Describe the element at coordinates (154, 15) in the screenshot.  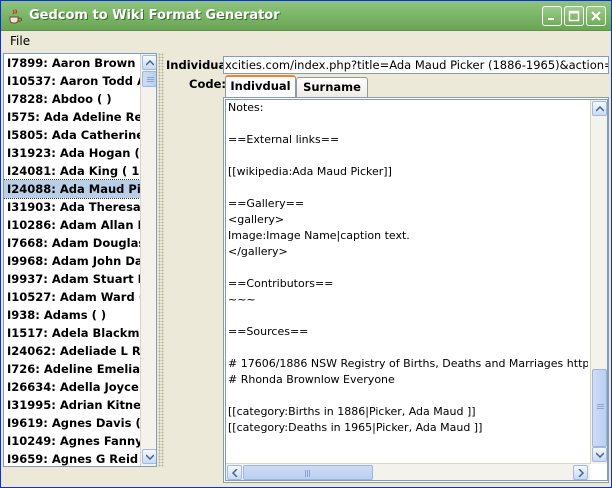
I see `window-title: Gedcom to Wiki Format Generator` at that location.